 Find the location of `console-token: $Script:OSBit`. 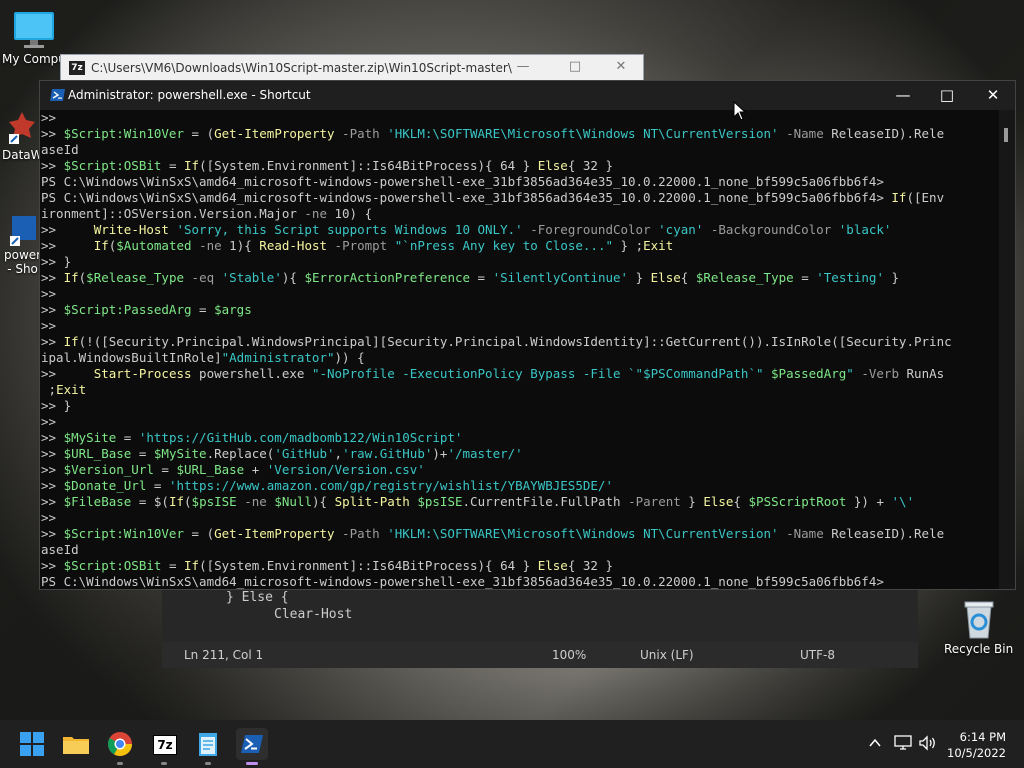

console-token: $Script:OSBit is located at coordinates (112, 565).